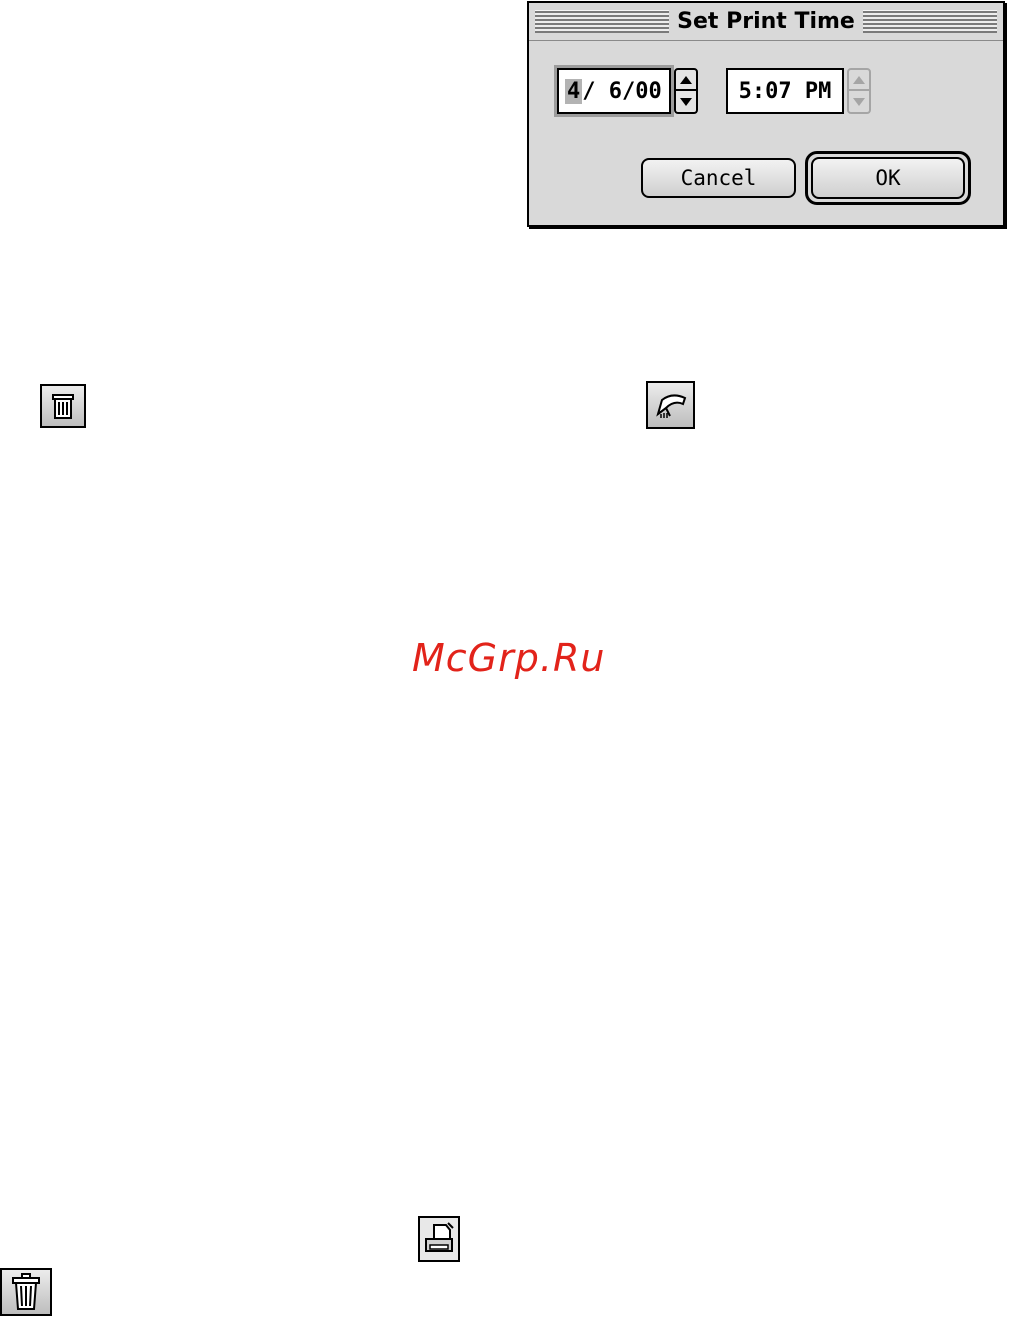  I want to click on time-decrement-button, so click(859, 102).